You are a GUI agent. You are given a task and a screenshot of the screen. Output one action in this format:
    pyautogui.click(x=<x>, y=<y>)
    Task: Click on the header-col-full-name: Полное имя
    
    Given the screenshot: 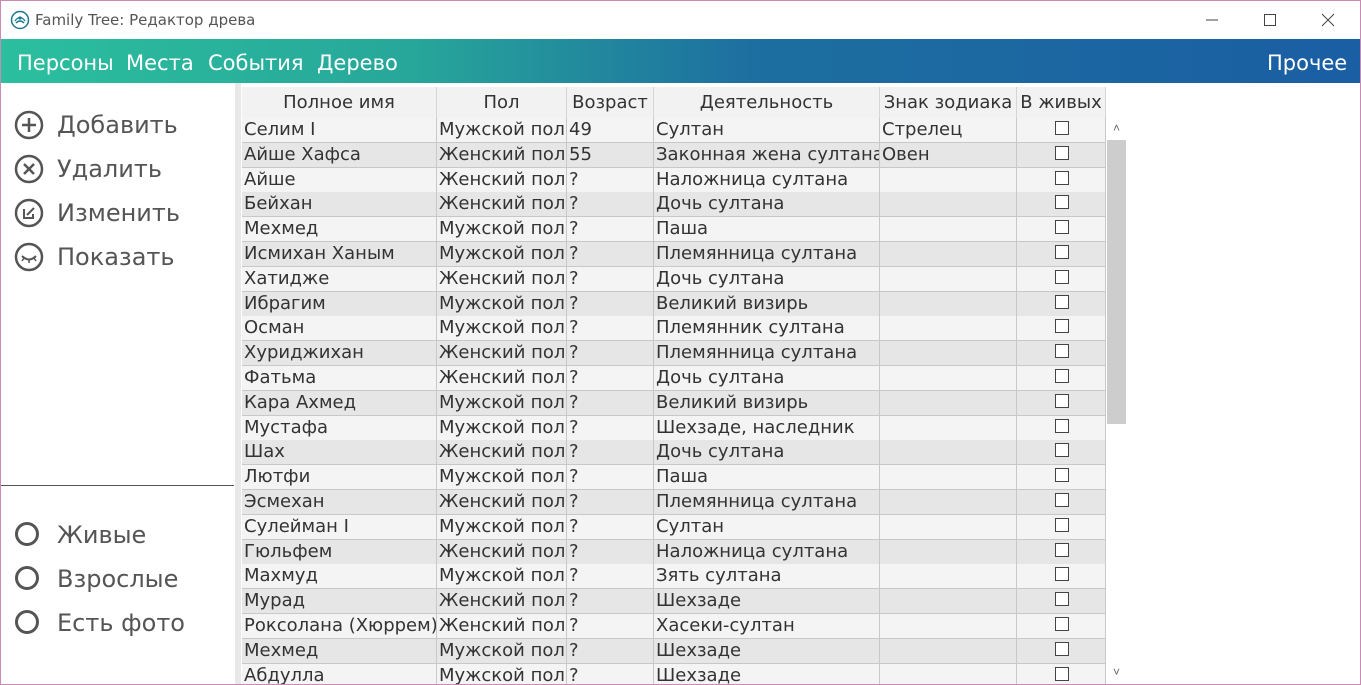 What is the action you would take?
    pyautogui.click(x=339, y=103)
    